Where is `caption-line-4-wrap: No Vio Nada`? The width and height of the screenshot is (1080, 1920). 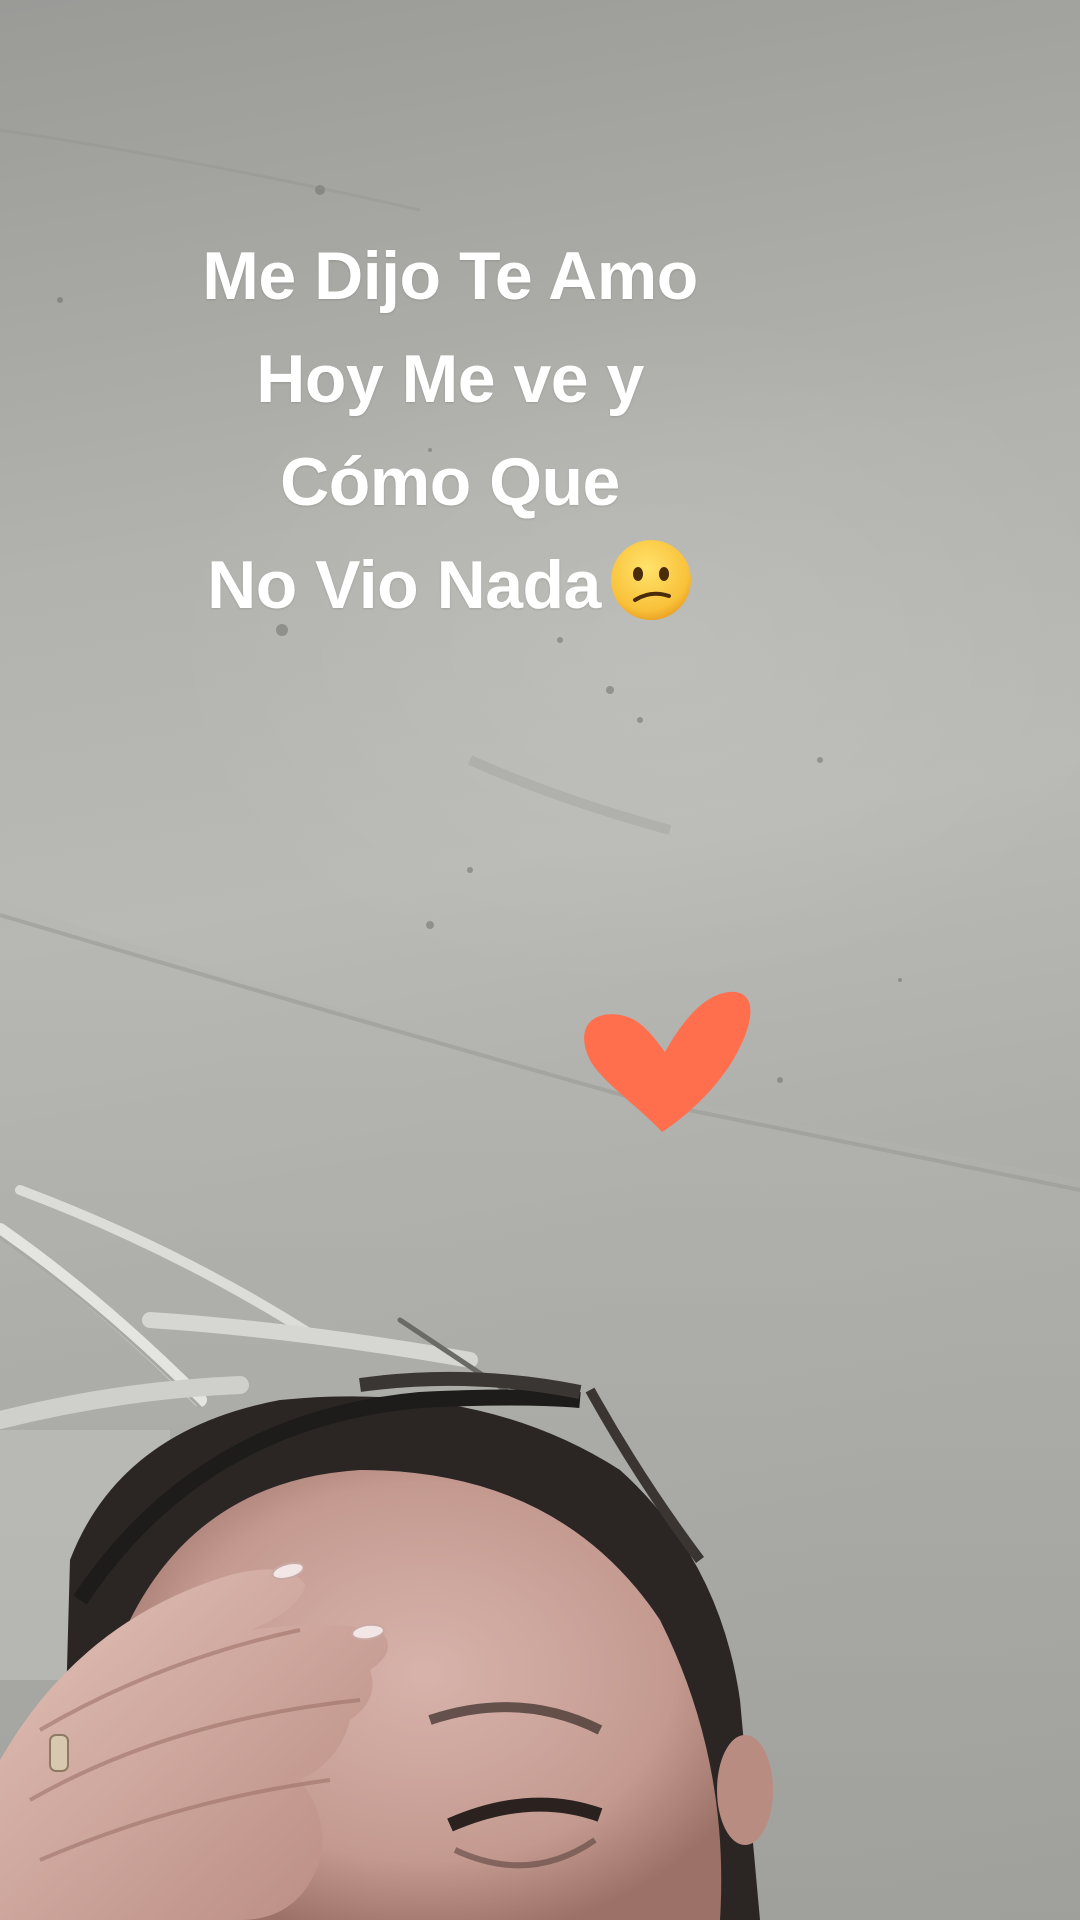
caption-line-4-wrap: No Vio Nada is located at coordinates (450, 592).